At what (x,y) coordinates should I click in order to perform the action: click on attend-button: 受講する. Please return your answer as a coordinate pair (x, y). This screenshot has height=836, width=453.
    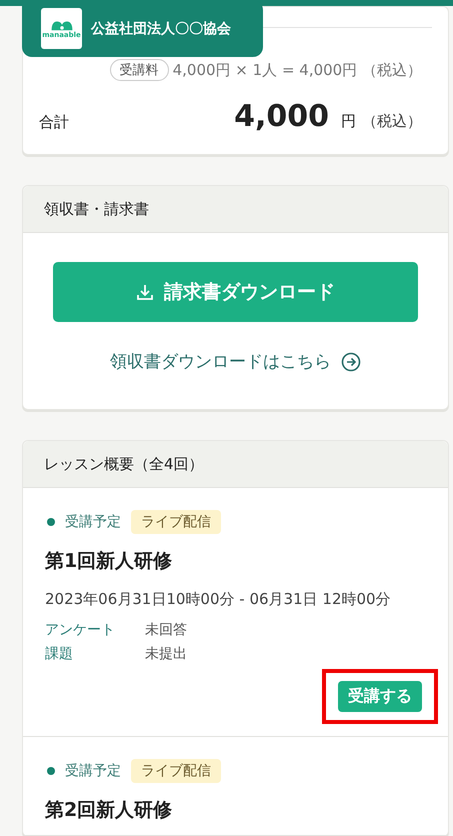
    Looking at the image, I should click on (380, 696).